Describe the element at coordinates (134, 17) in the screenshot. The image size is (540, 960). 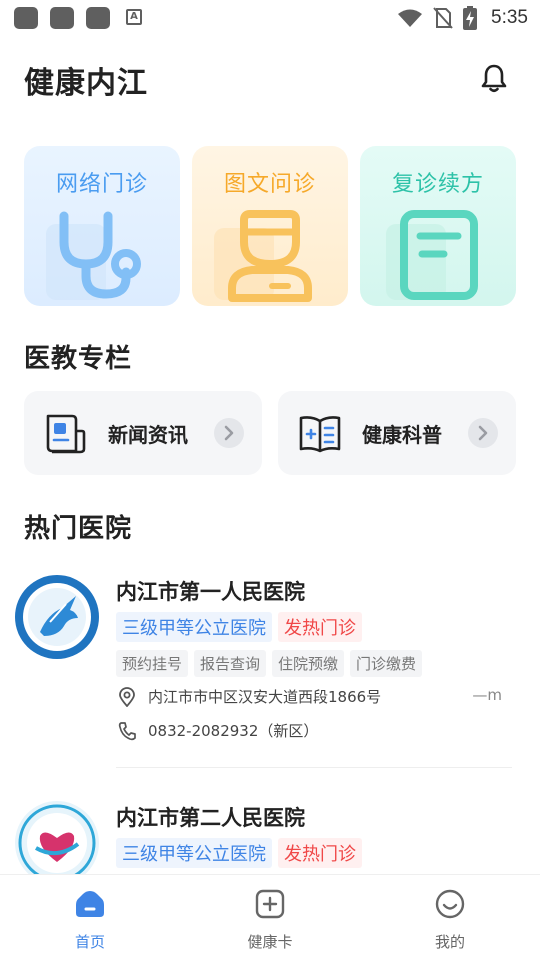
I see `a-notification-icon: A` at that location.